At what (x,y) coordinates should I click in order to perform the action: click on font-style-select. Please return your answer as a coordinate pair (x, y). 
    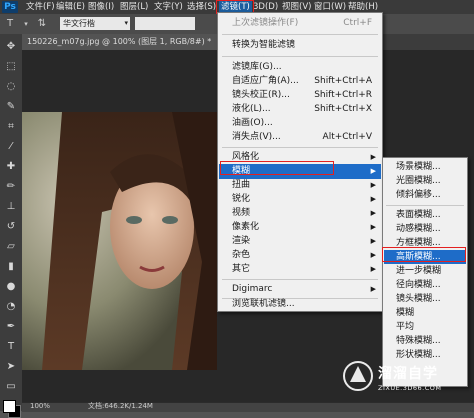
    Looking at the image, I should click on (165, 23).